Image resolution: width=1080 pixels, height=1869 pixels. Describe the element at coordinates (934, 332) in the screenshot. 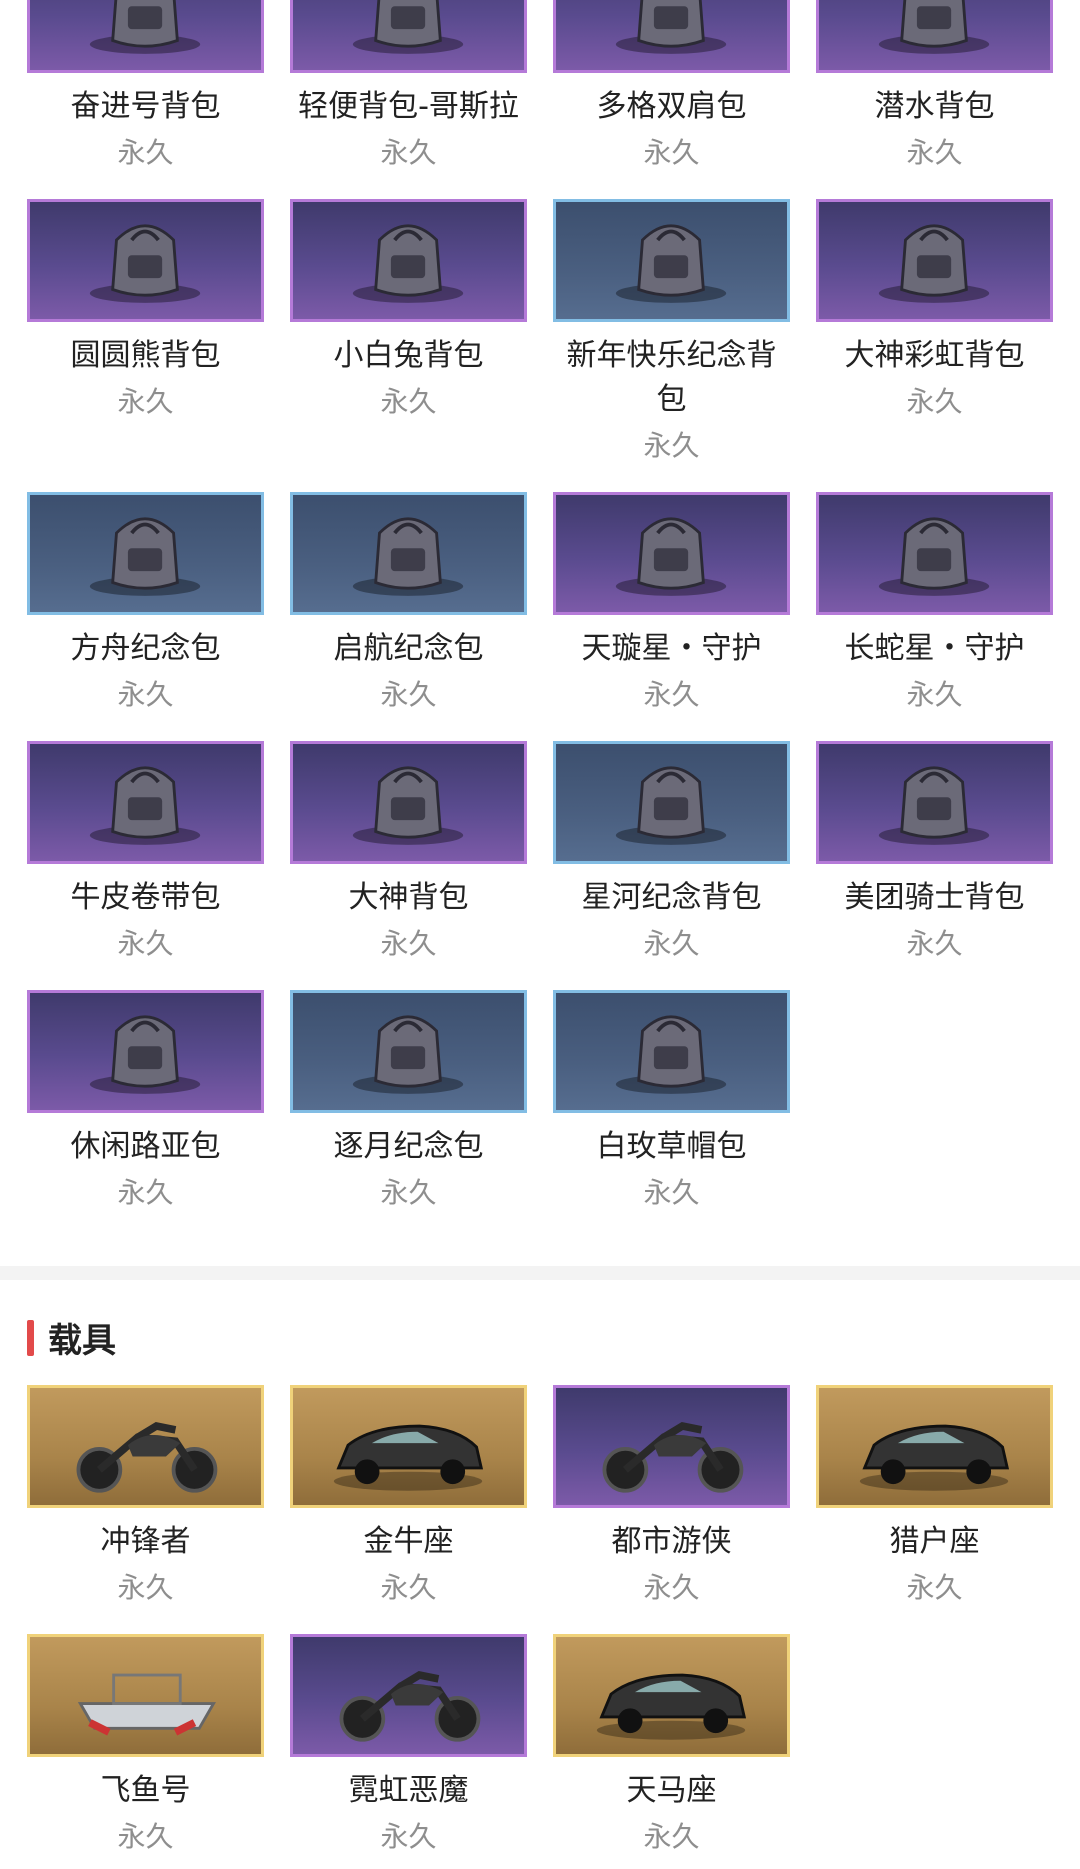

I see `backpack-item-card: 大神彩虹背包 永久` at that location.